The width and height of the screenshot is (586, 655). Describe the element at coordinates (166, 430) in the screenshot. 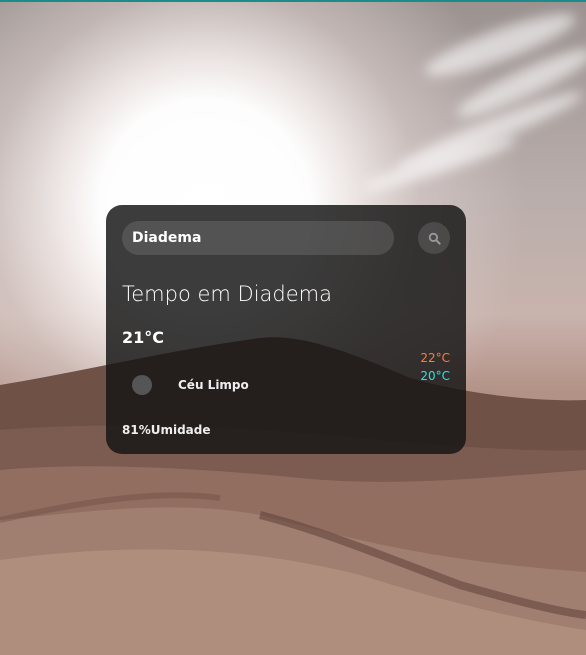

I see `humidity: 81%Umidade` at that location.